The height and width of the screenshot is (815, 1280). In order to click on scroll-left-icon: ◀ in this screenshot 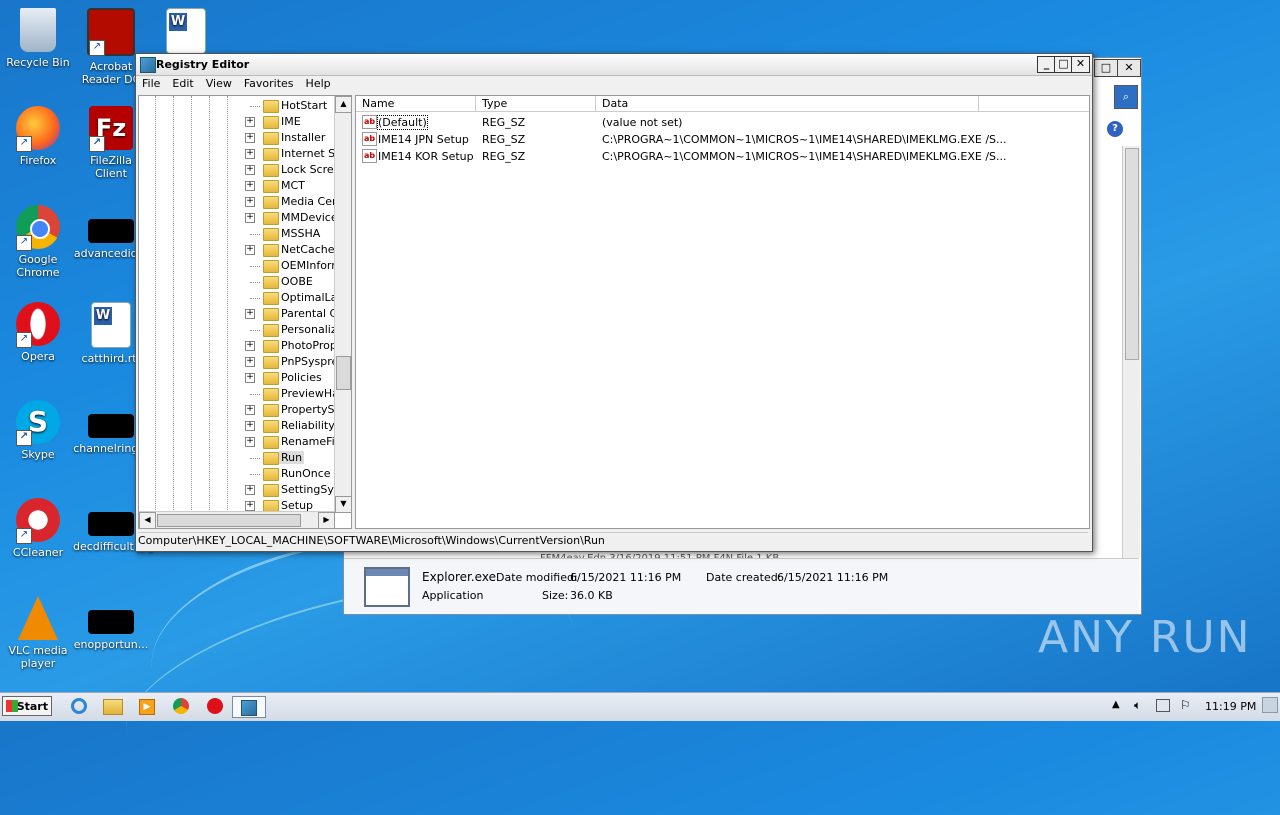, I will do `click(147, 520)`.